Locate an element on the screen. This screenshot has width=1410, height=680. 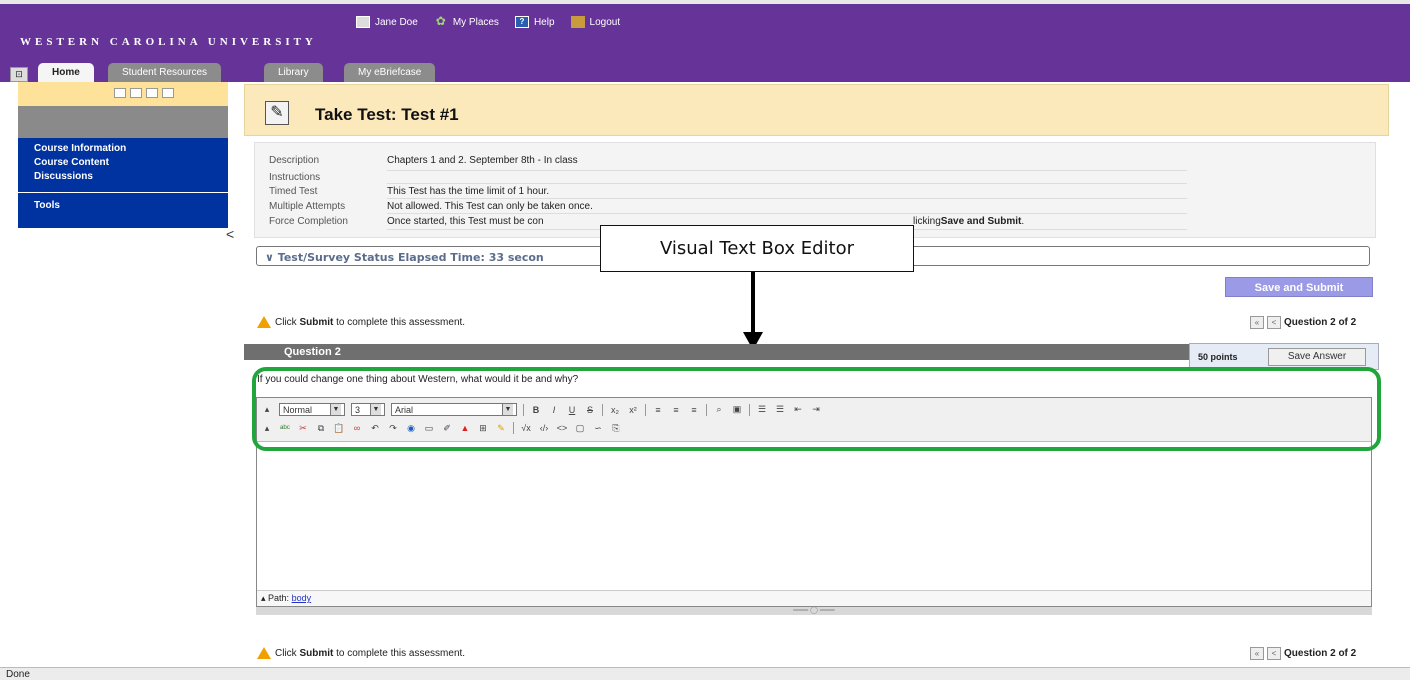
info-value: Once started, this Test must be con is located at coordinates (465, 221).